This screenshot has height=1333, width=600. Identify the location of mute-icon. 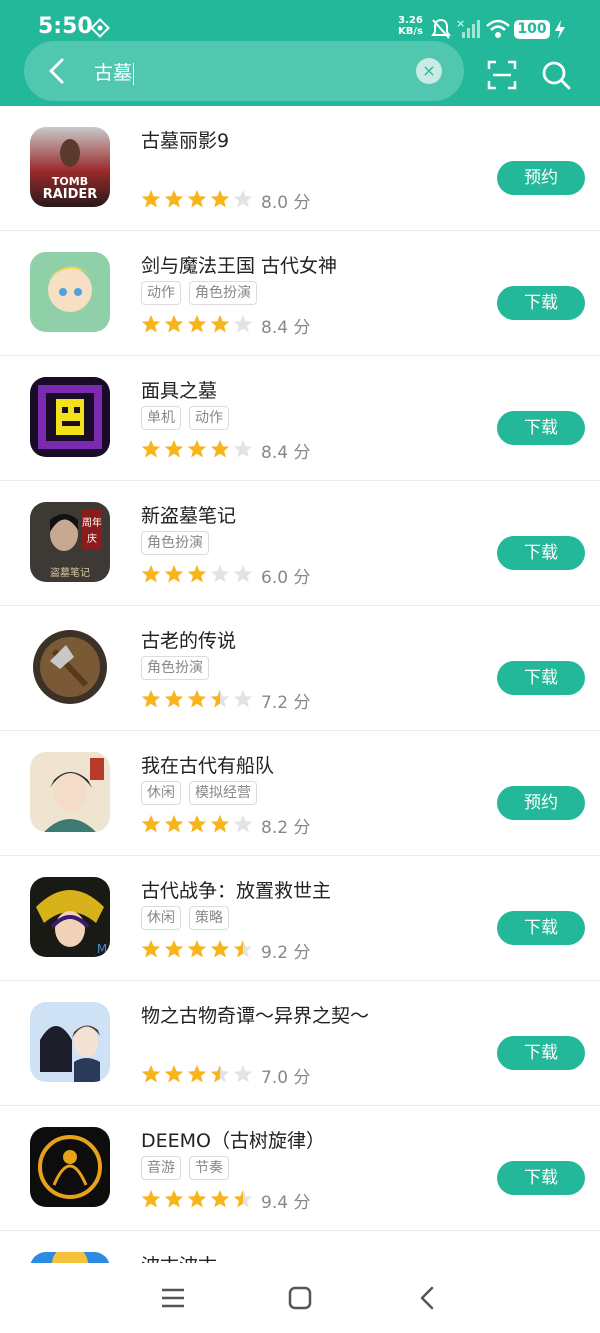
(441, 28).